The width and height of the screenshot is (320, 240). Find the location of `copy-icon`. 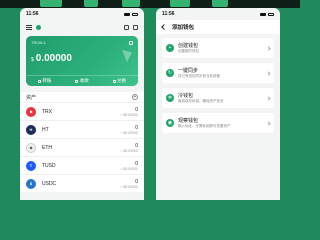

copy-icon is located at coordinates (131, 42).